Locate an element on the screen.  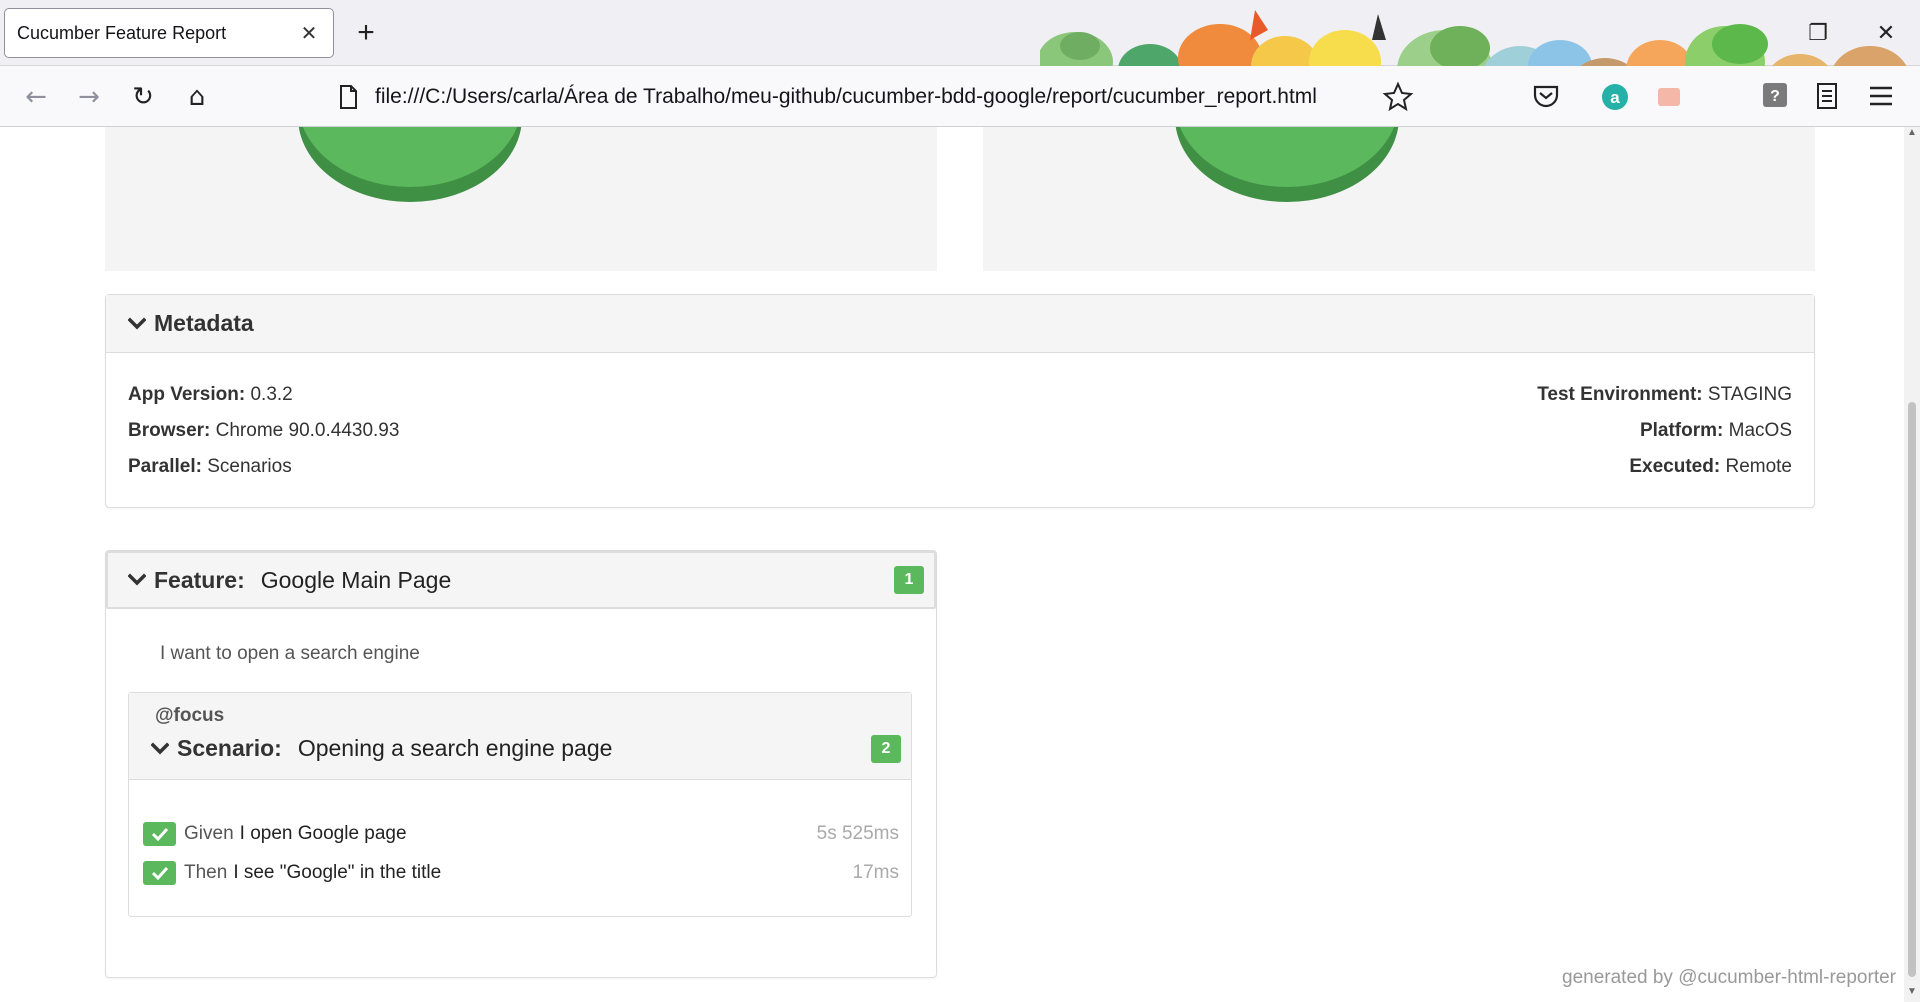
reload-button: ↻ is located at coordinates (143, 97).